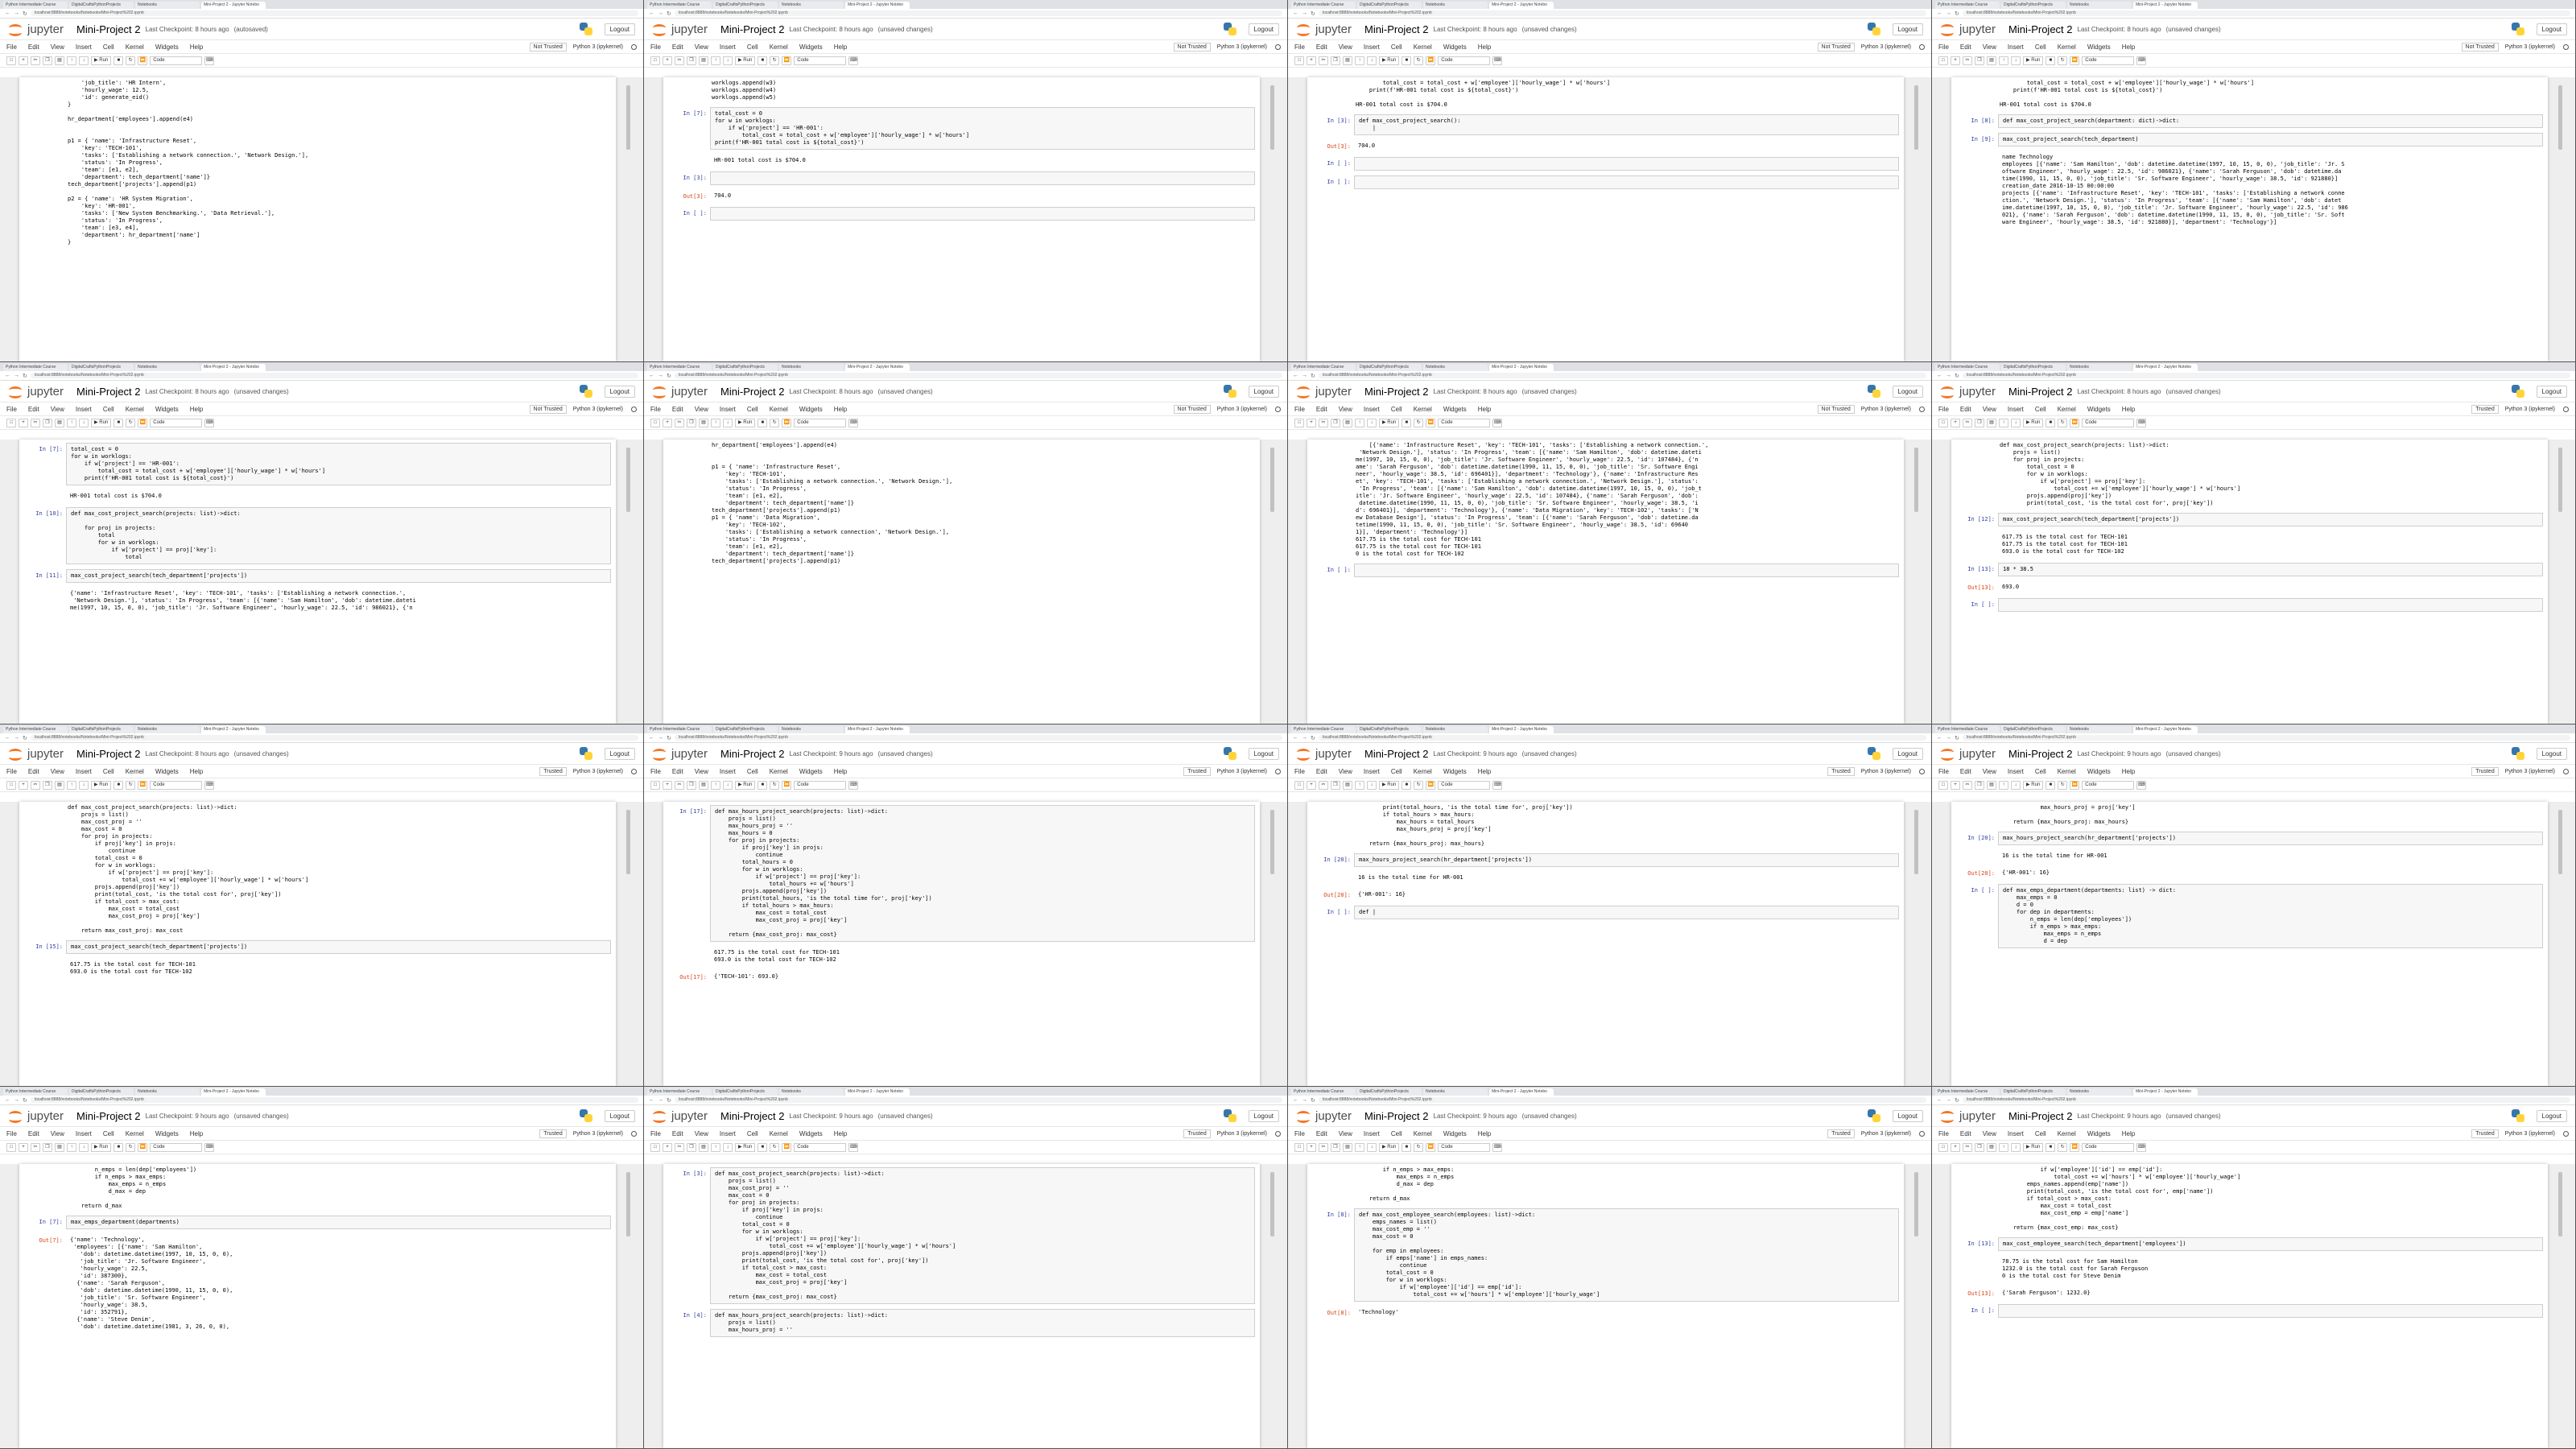  What do you see at coordinates (317, 1222) in the screenshot?
I see `code-cell: In [7]: max_emps_department(departments)` at bounding box center [317, 1222].